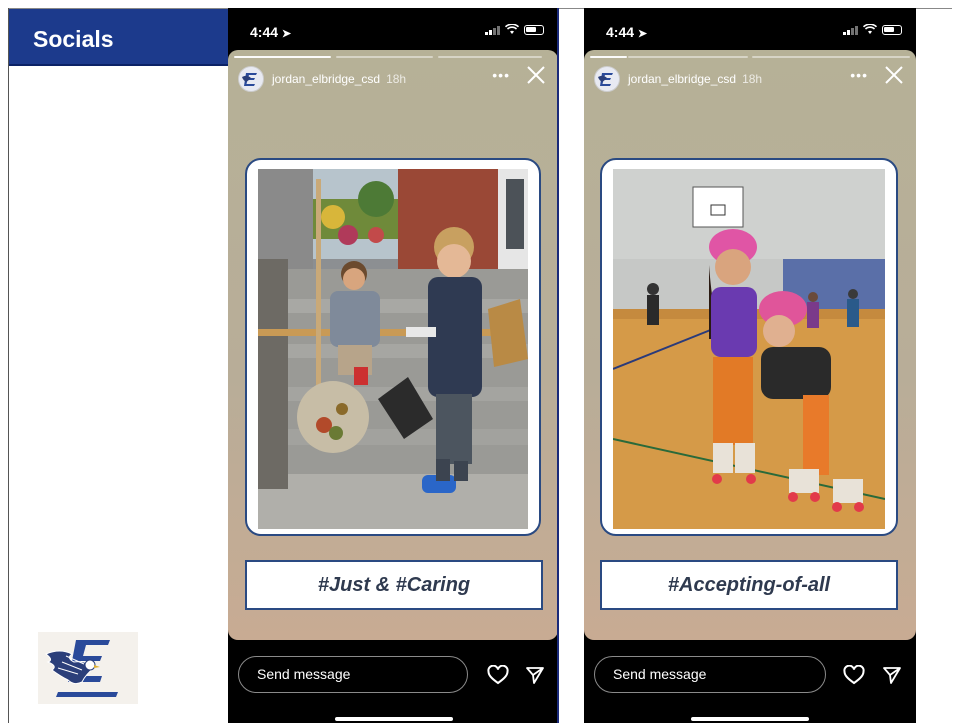 The image size is (960, 723). I want to click on story-caption-box: #Just & #Caring, so click(394, 585).